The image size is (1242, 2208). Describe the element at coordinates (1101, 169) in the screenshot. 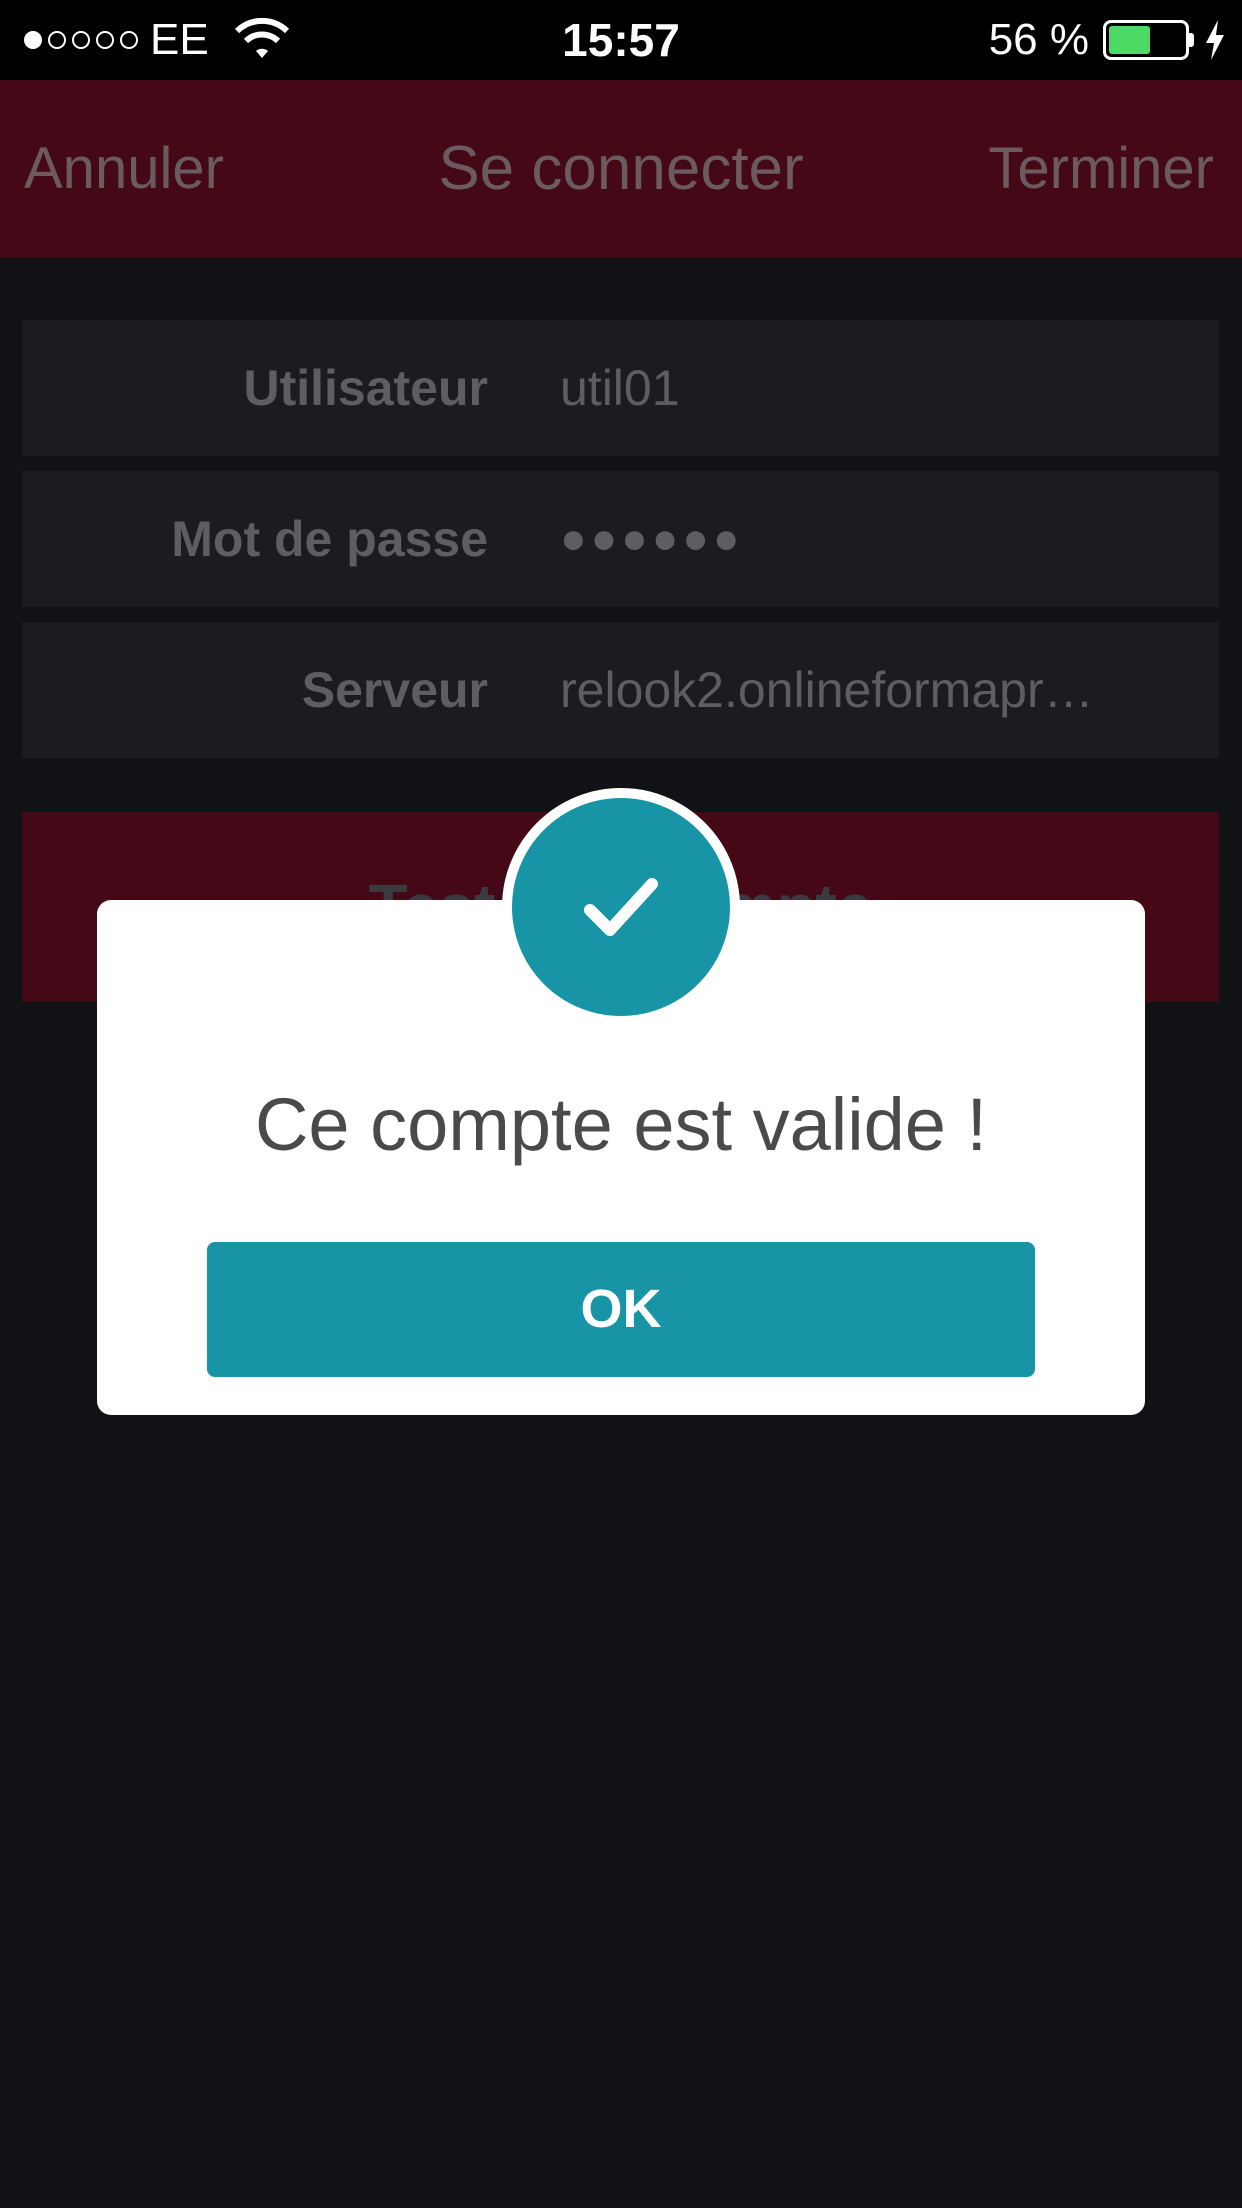

I see `done-button: Terminer` at that location.